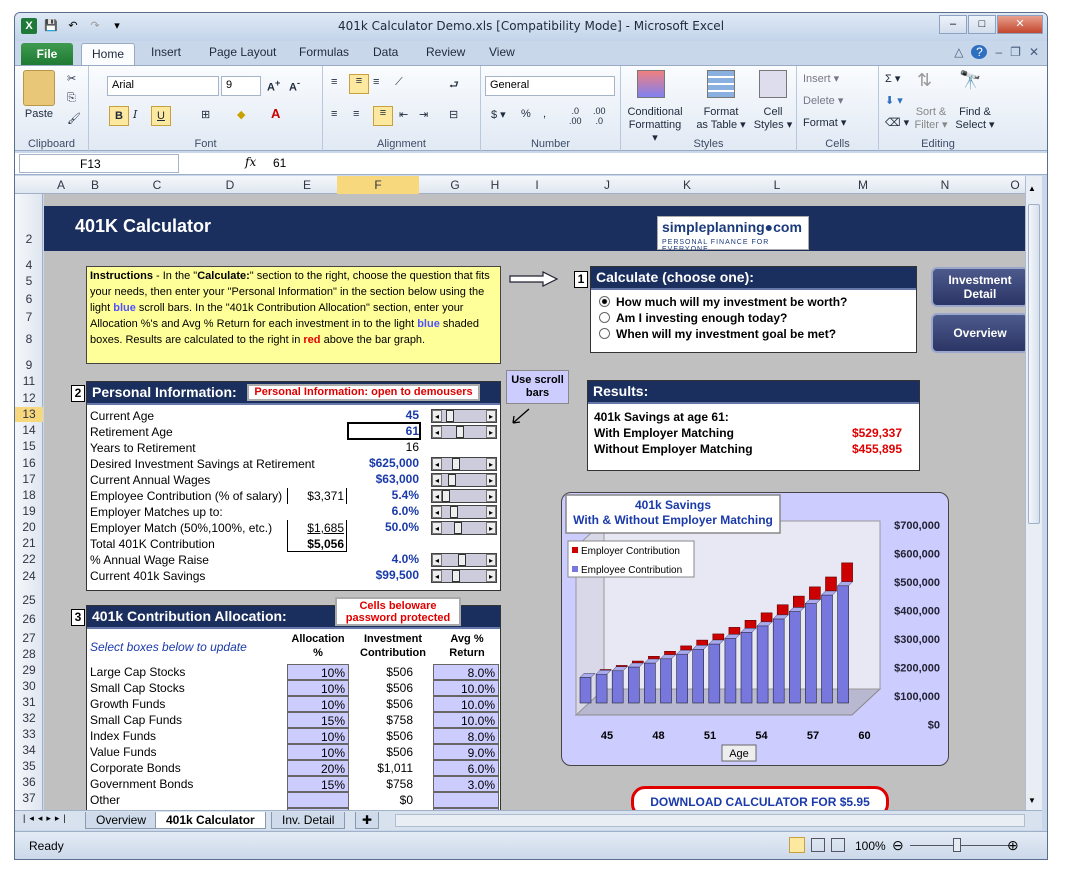 This screenshot has width=1067, height=879. Describe the element at coordinates (651, 84) in the screenshot. I see `conditional-formatting-icon` at that location.